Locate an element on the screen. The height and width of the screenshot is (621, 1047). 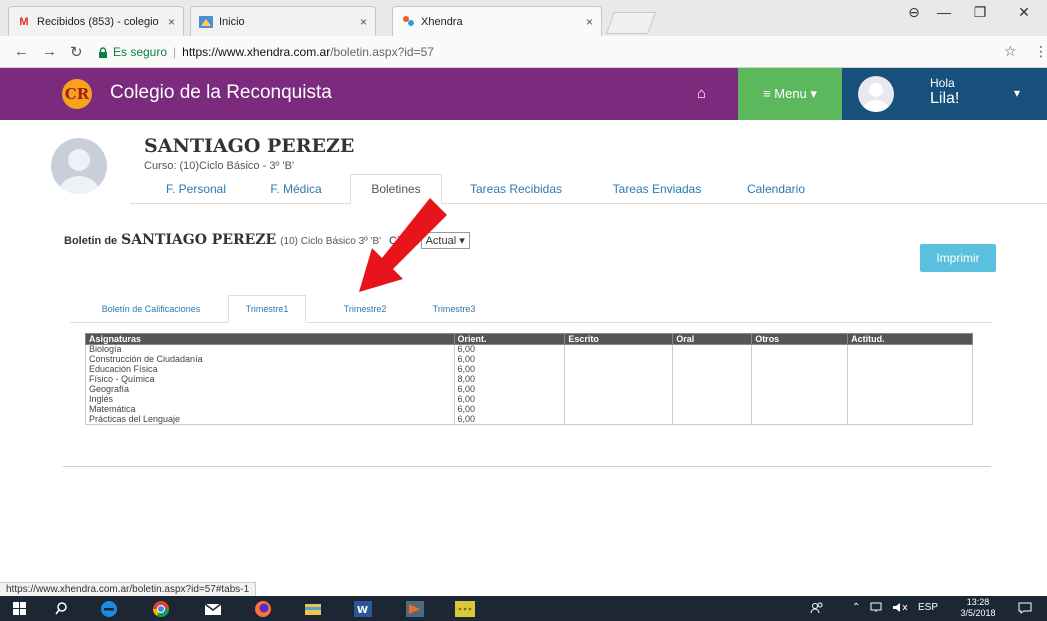
tab-calendario: Calendario is located at coordinates (776, 189).